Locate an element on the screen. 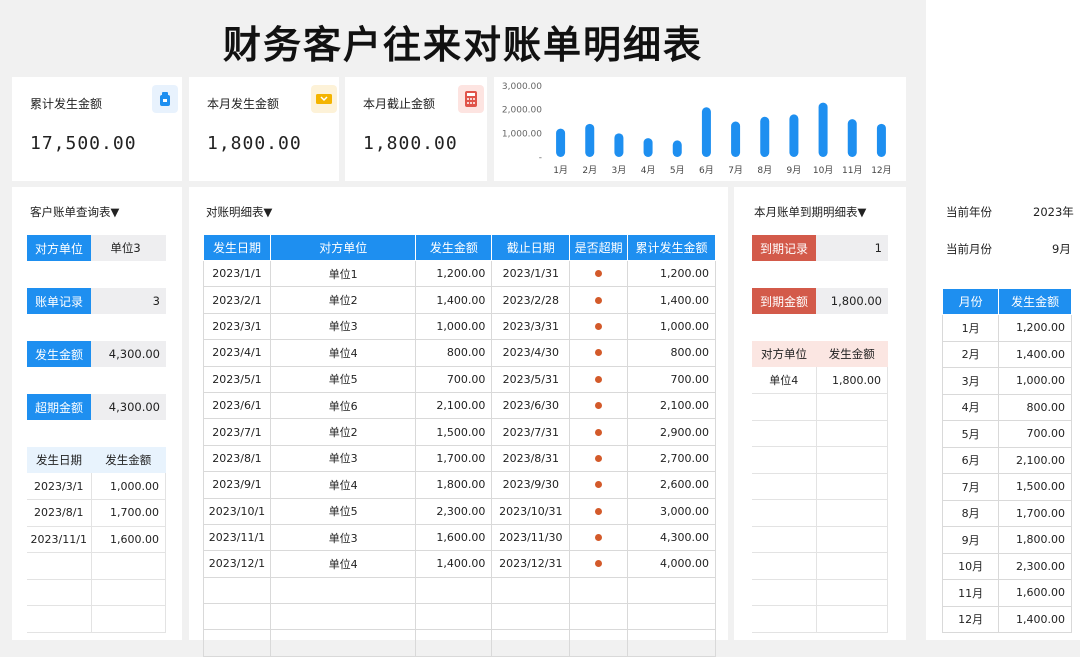  x-tick-label: 5月 is located at coordinates (677, 170).